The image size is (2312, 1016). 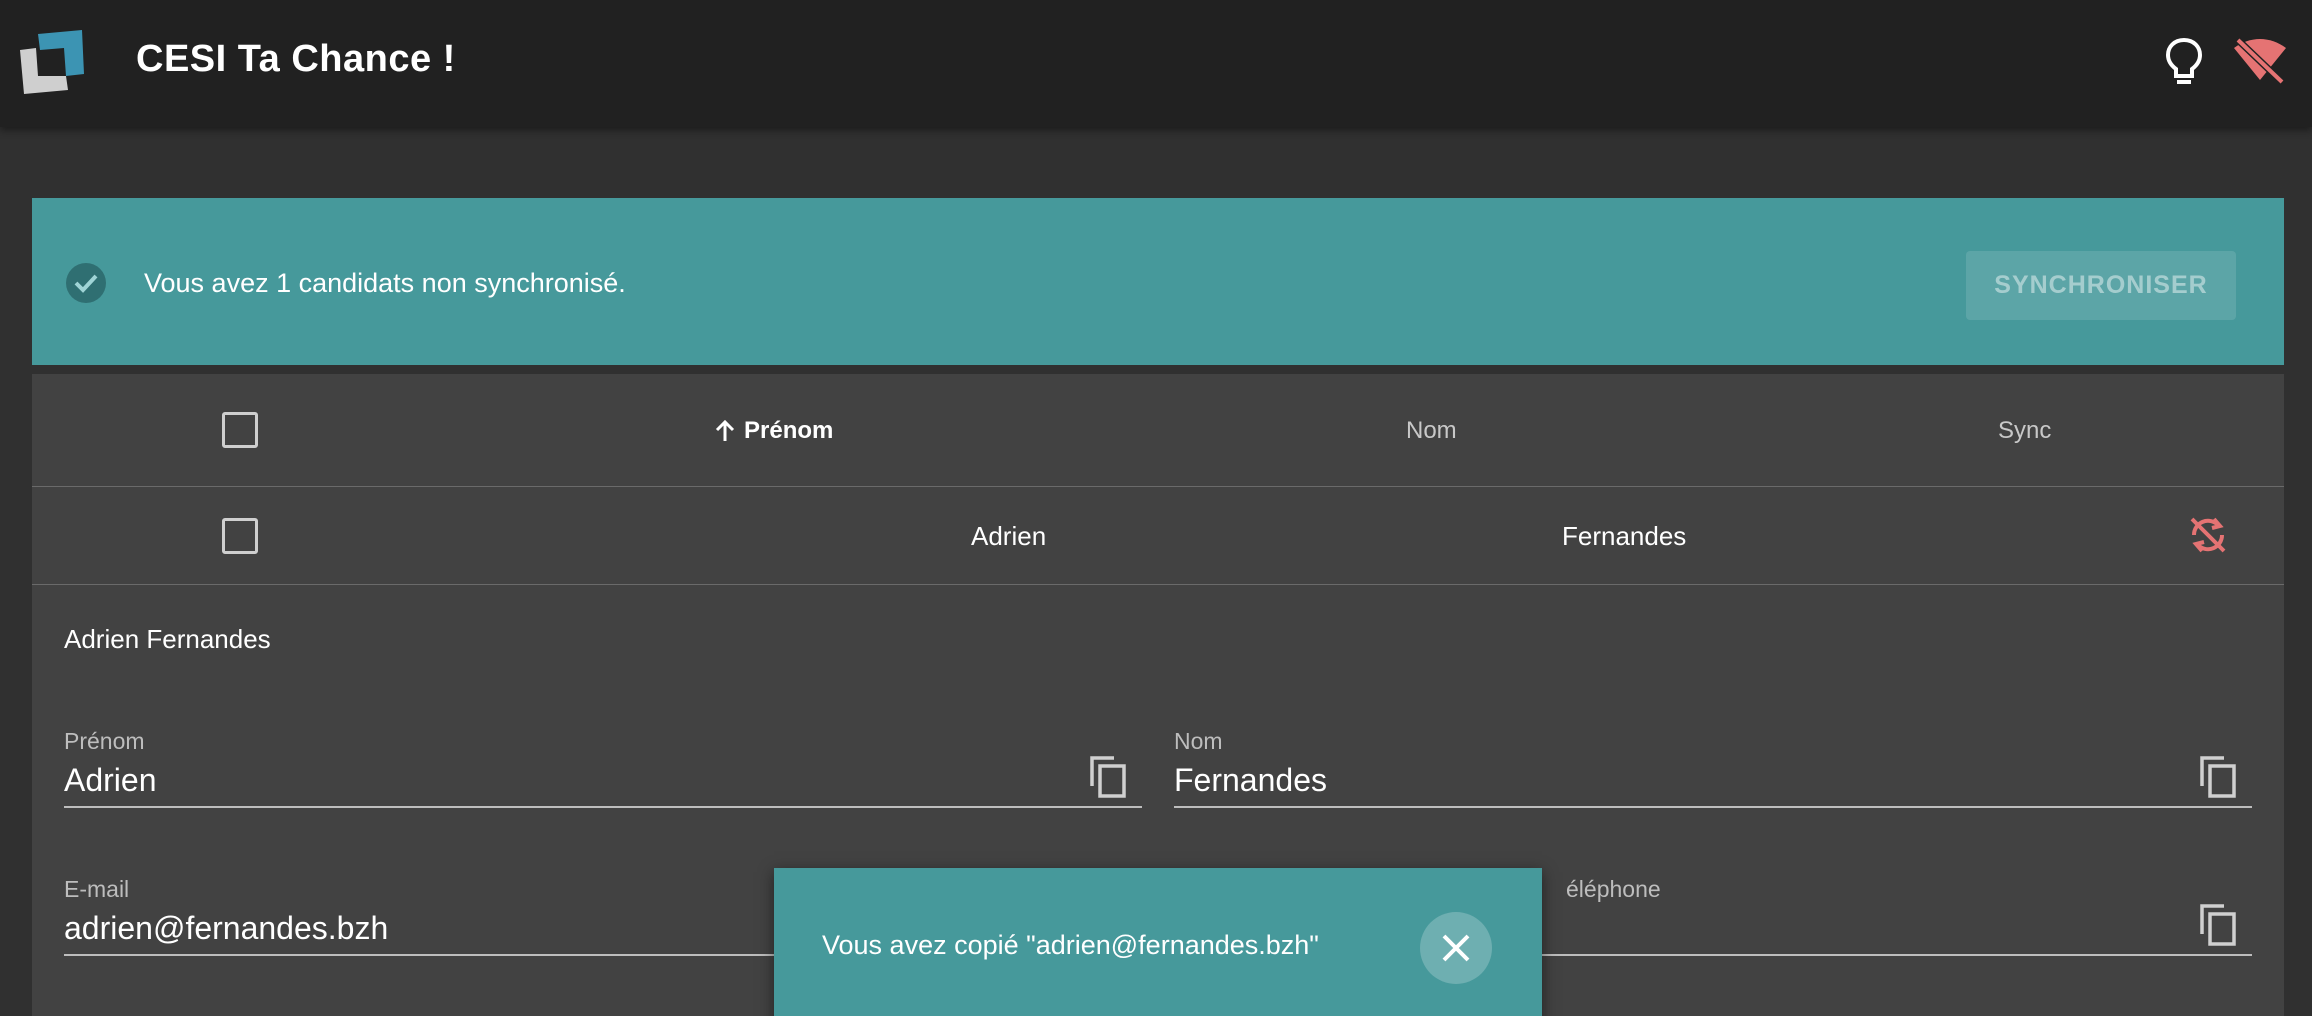 I want to click on column-header-prenom: Prénom, so click(x=773, y=431).